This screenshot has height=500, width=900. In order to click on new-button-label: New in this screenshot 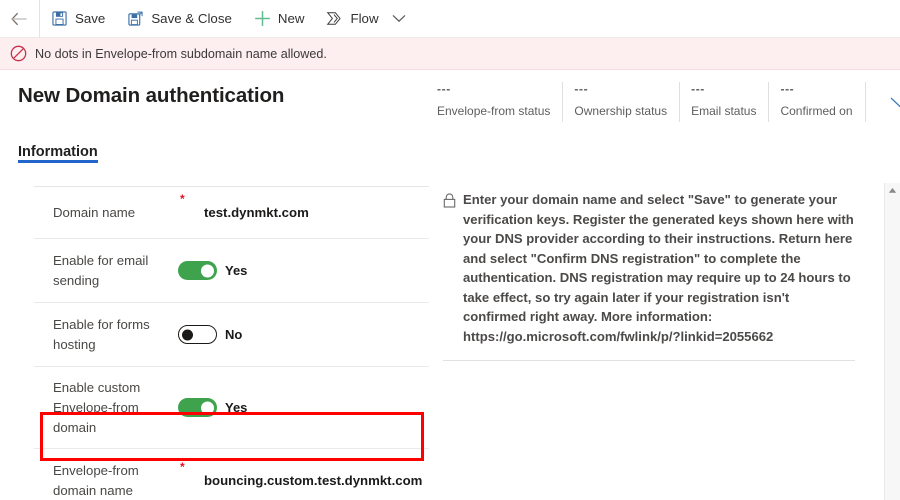, I will do `click(291, 18)`.